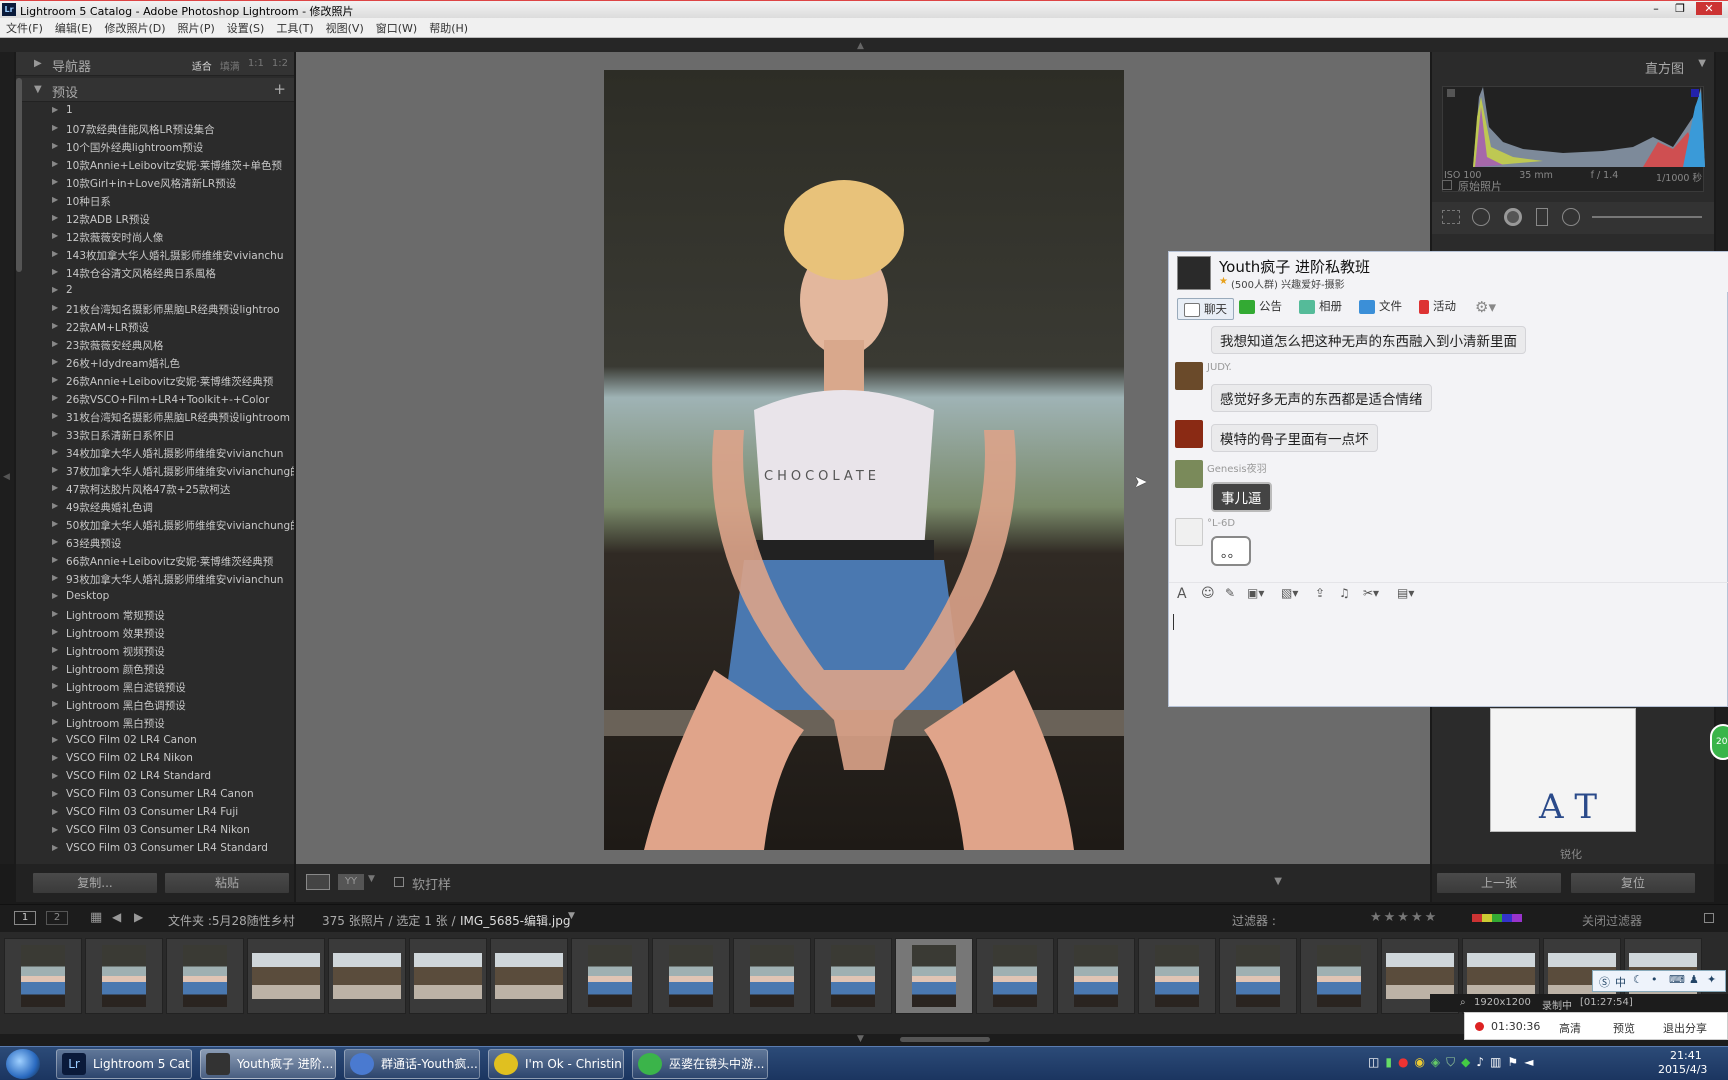 Image resolution: width=1728 pixels, height=1080 pixels. I want to click on left-scrollbar, so click(19, 175).